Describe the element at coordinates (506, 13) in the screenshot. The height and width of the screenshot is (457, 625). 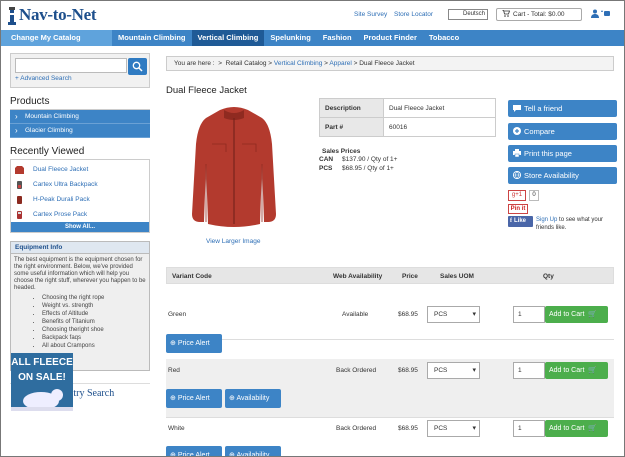
I see `cart-icon` at that location.